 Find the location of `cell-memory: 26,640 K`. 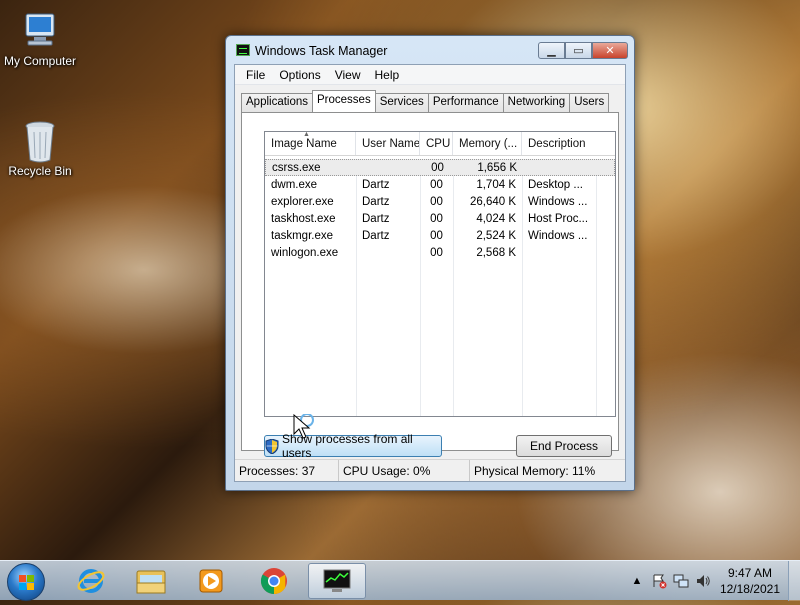

cell-memory: 26,640 K is located at coordinates (492, 201).